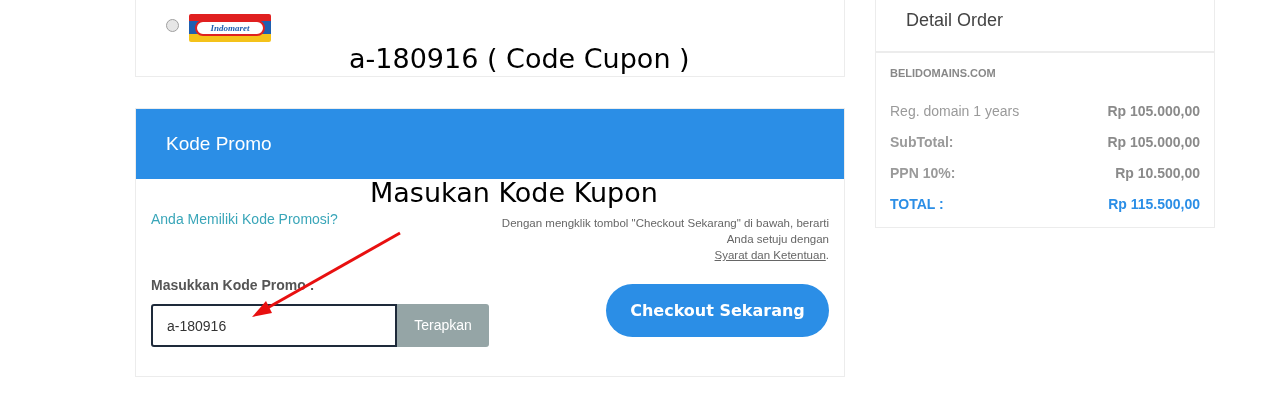 The image size is (1276, 416). I want to click on annotation-text: a-180916 ( Code Cupon ), so click(519, 59).